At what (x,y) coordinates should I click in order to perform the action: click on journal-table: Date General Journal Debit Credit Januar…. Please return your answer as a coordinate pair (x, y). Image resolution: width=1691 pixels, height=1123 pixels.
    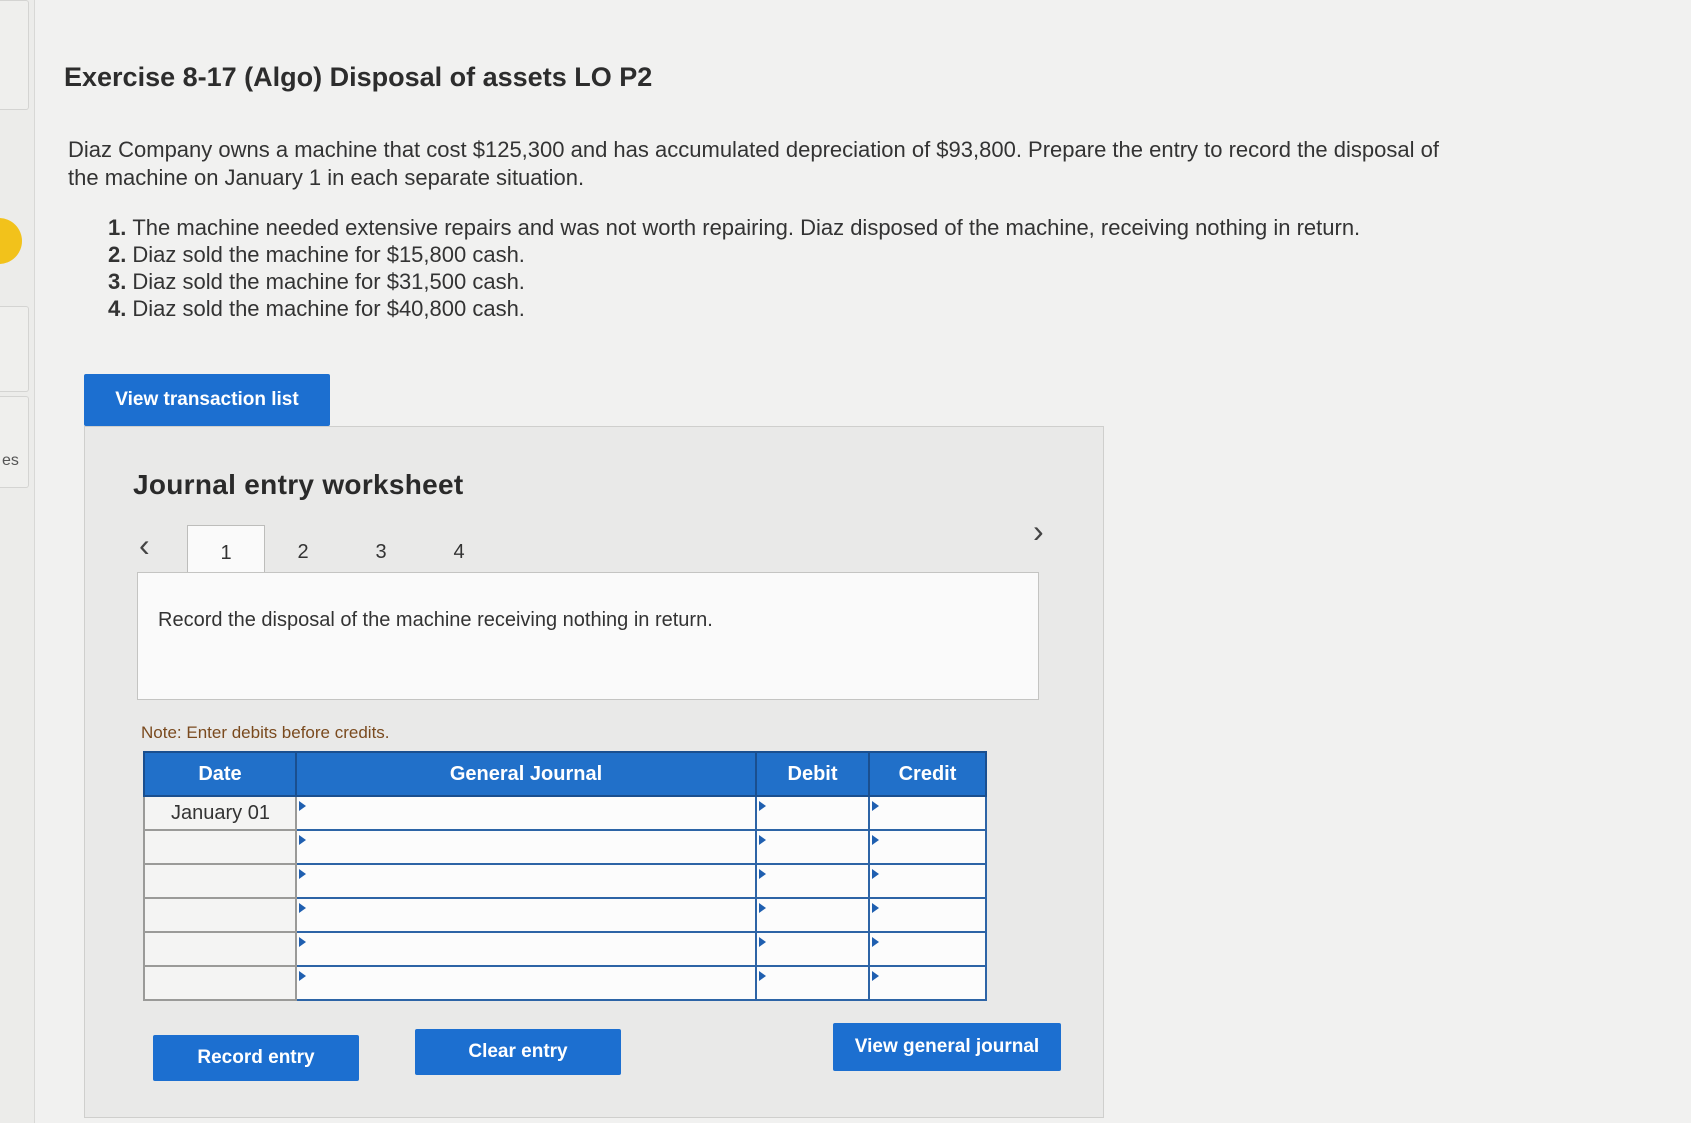
    Looking at the image, I should click on (565, 876).